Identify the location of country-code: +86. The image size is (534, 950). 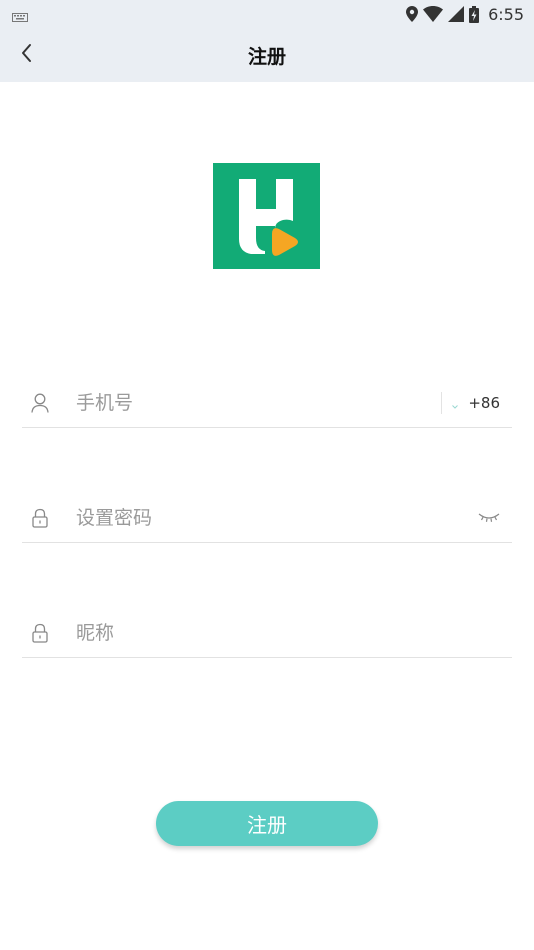
(484, 403).